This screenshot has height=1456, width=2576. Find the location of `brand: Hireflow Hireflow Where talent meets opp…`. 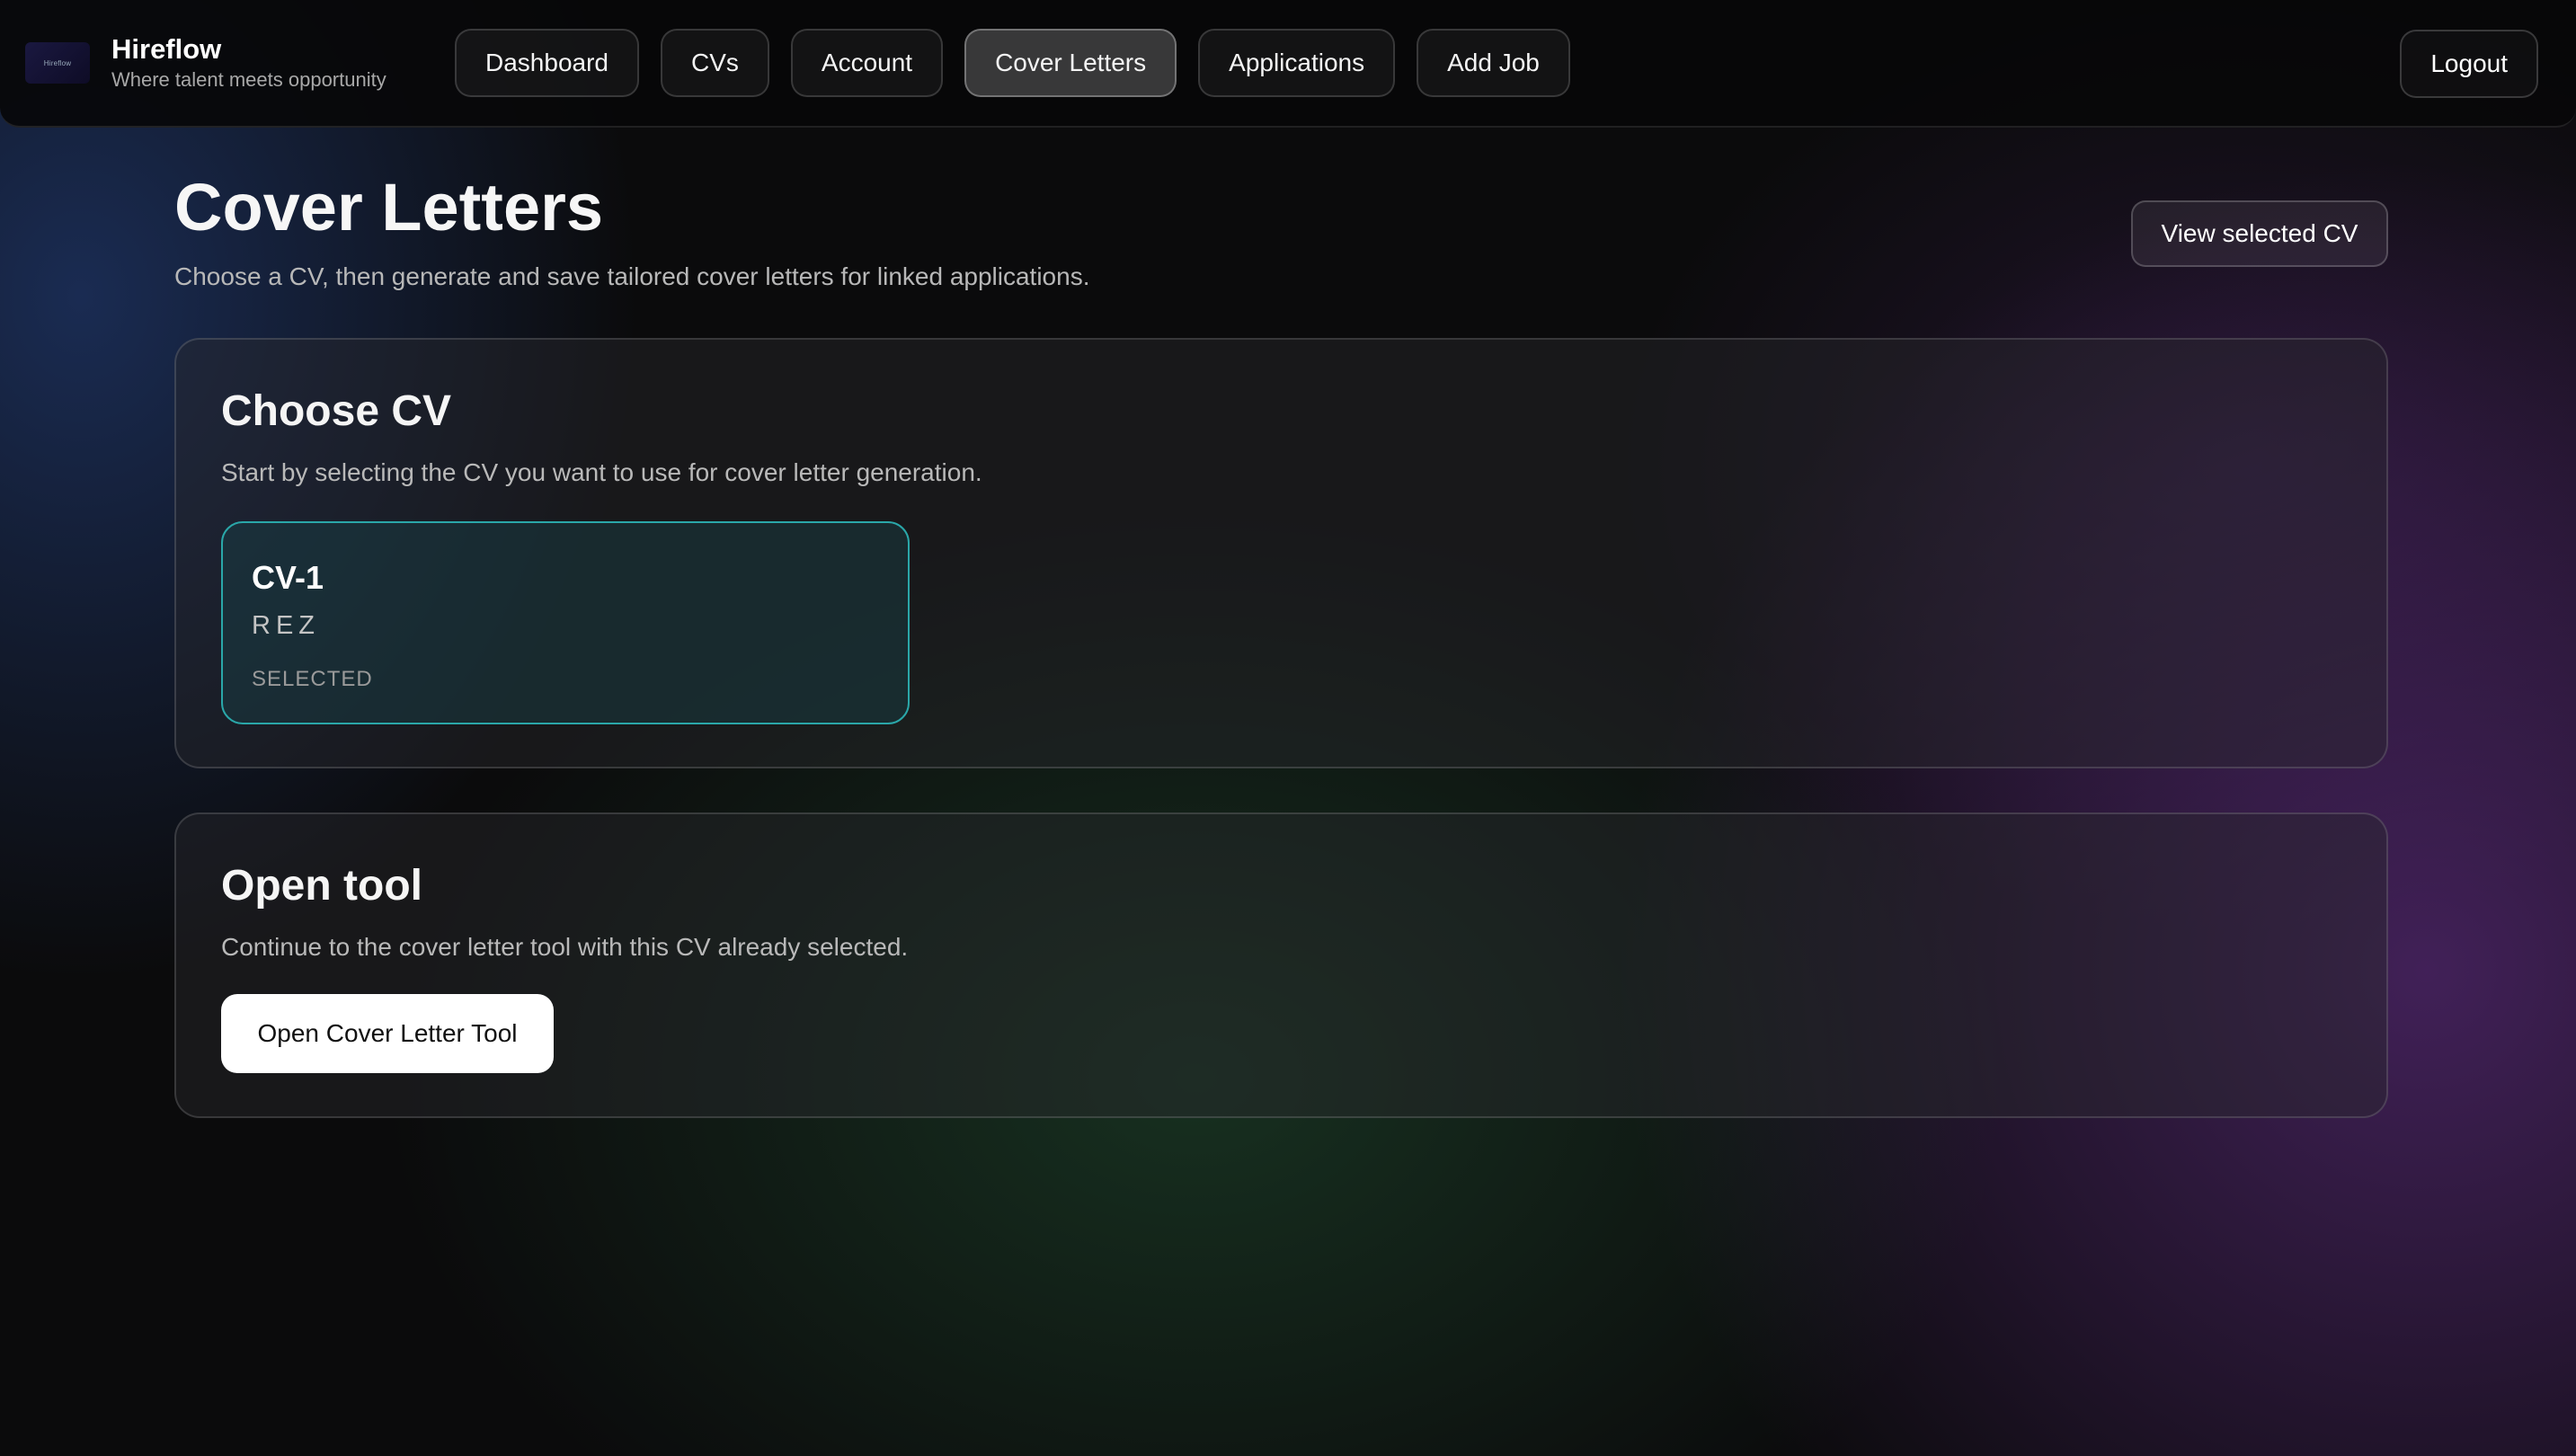

brand: Hireflow Hireflow Where talent meets opp… is located at coordinates (227, 63).